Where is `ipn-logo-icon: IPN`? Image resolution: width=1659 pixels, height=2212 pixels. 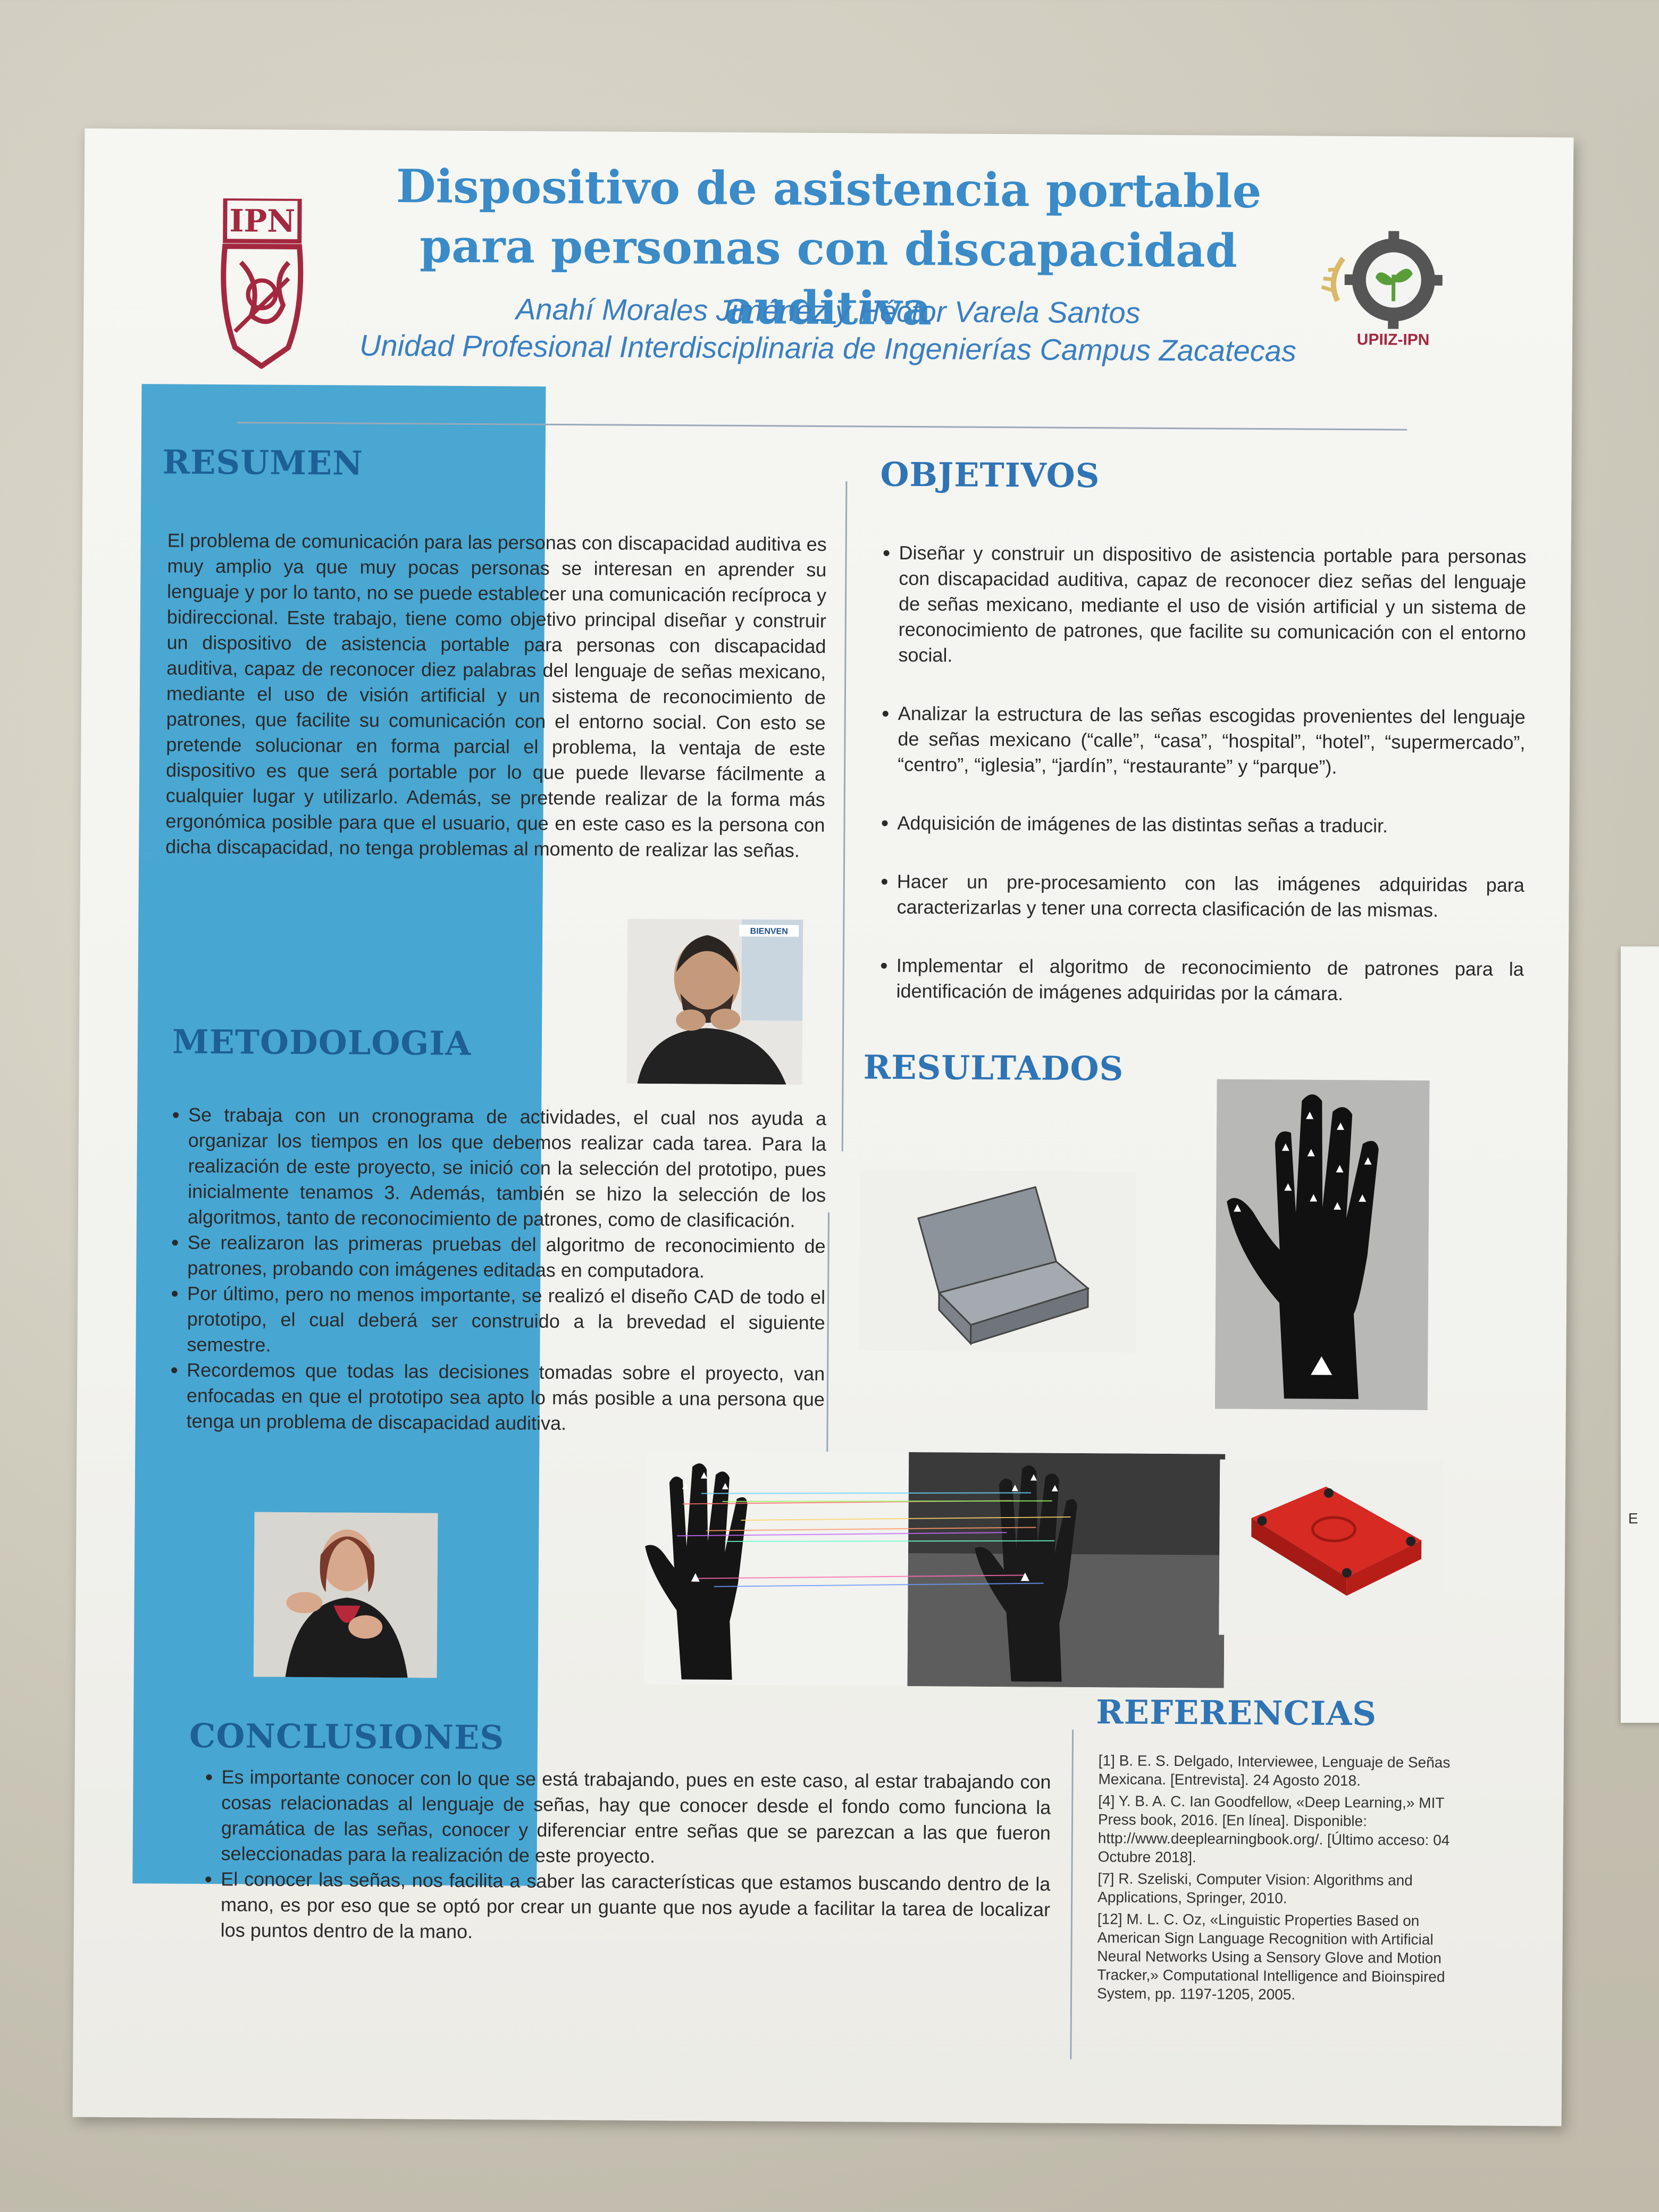
ipn-logo-icon: IPN is located at coordinates (262, 284).